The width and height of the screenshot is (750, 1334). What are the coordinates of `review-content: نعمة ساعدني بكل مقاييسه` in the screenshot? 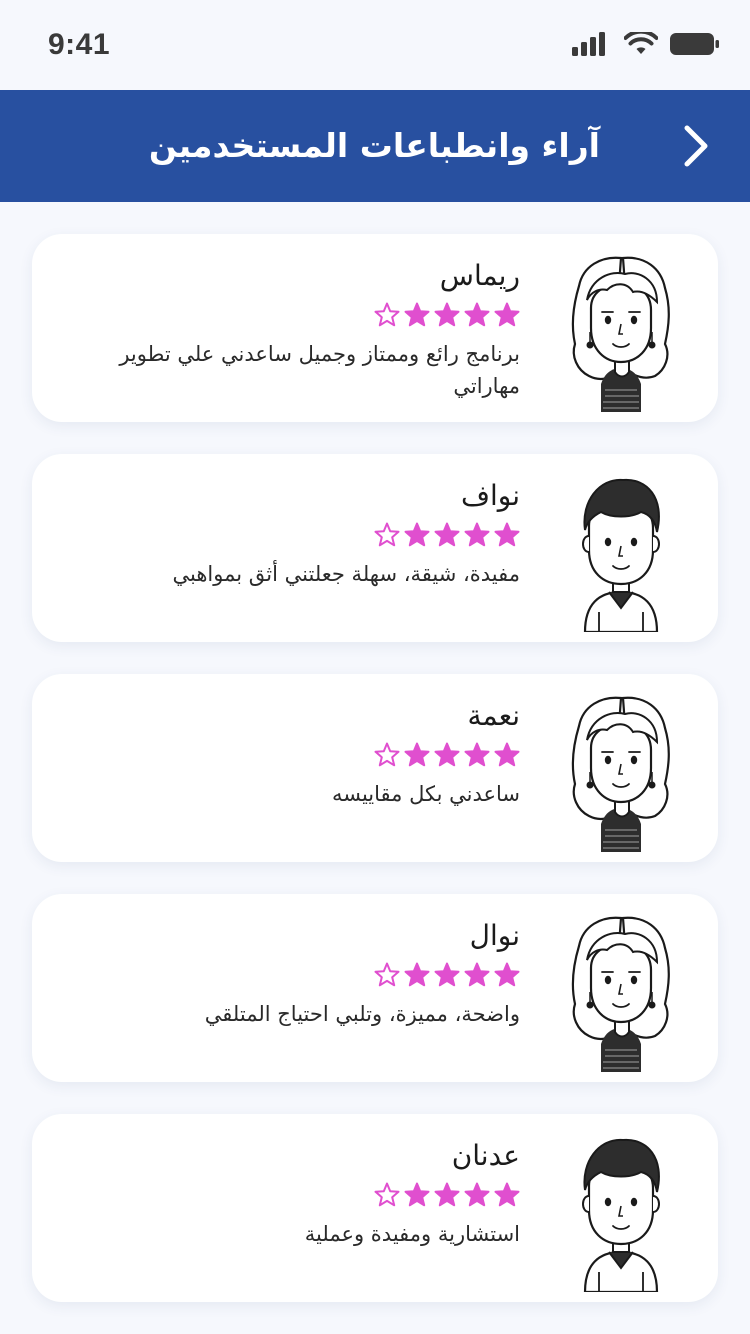 It's located at (295, 753).